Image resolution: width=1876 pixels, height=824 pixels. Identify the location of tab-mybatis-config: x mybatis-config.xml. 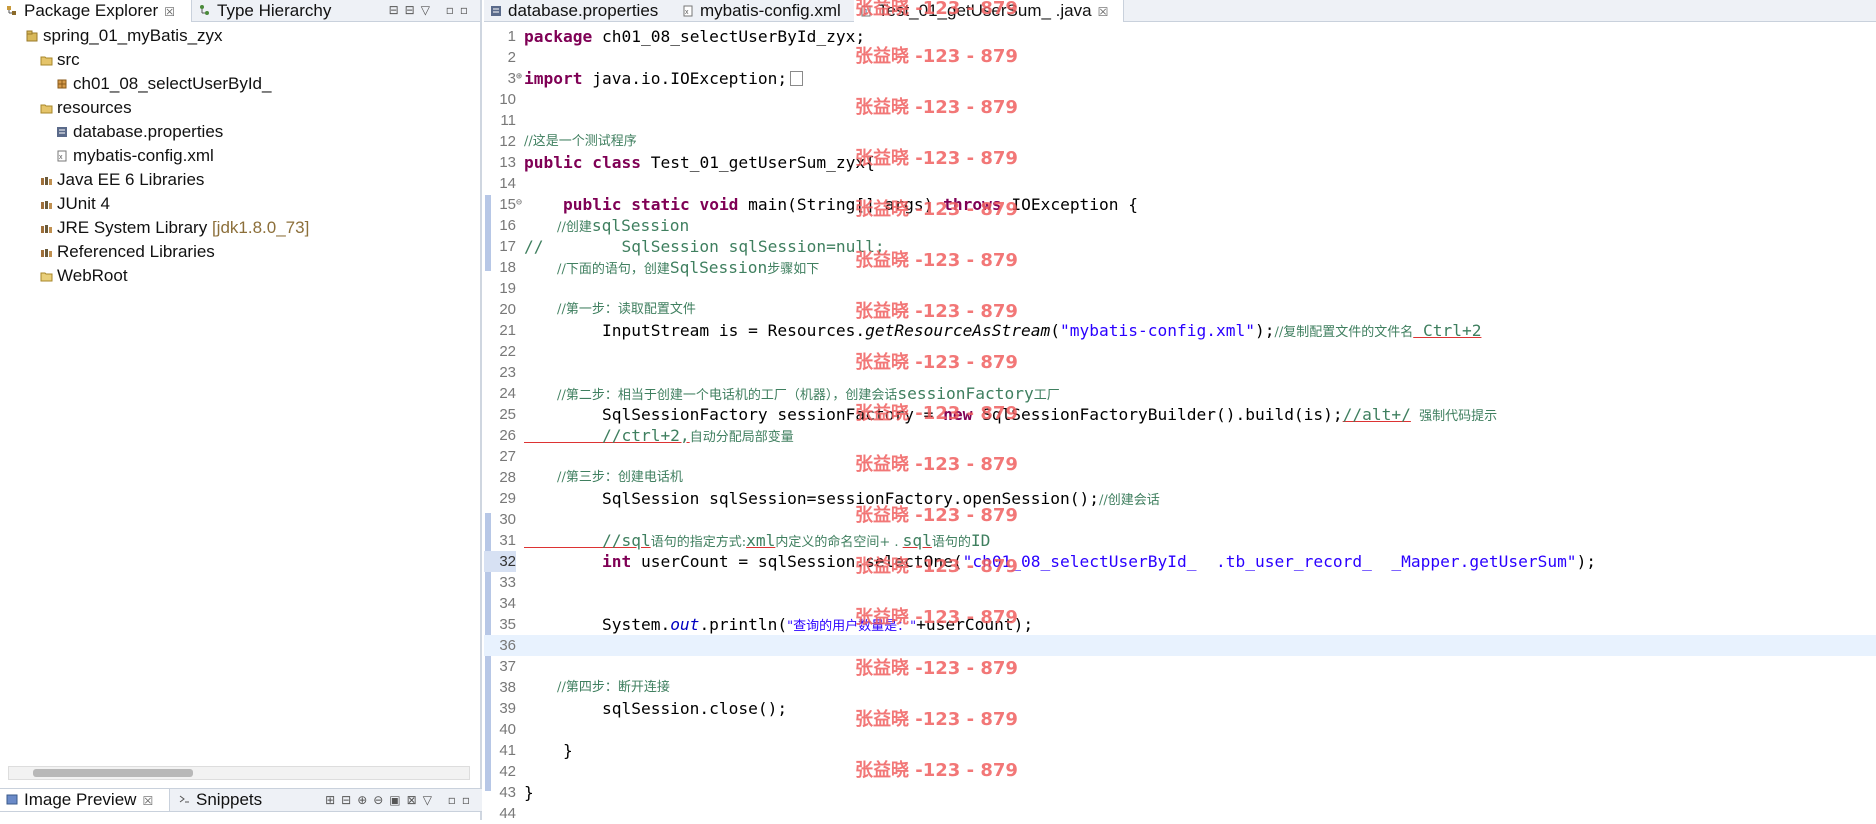
(764, 11).